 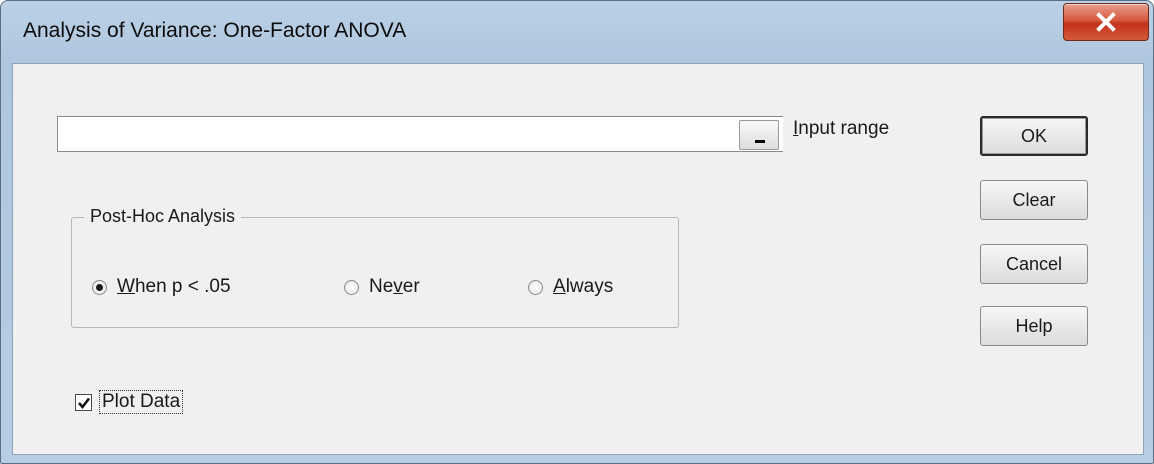 I want to click on plot-data-option: Plot Data, so click(x=129, y=402).